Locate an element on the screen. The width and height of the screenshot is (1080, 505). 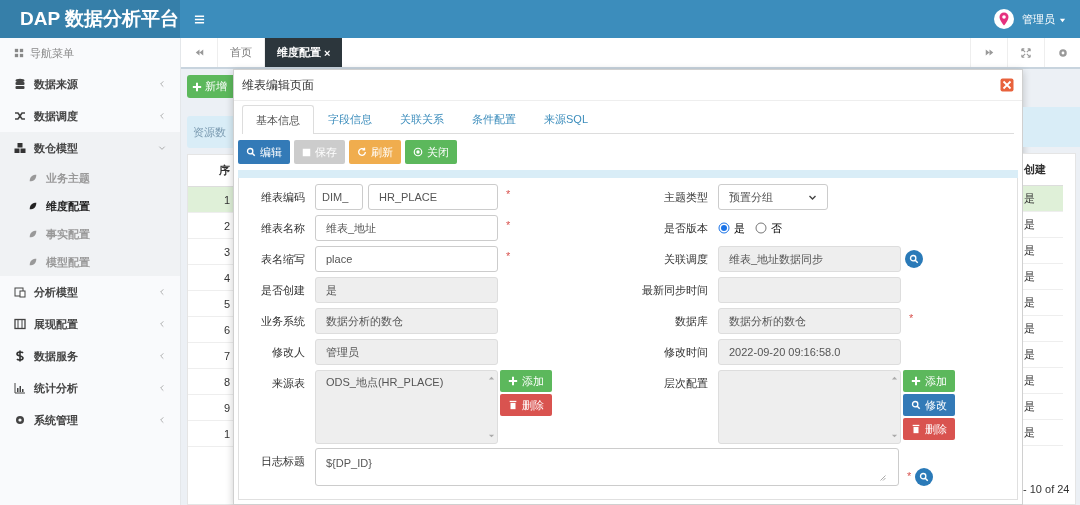
map-pin-avatar-icon is located at coordinates (1004, 19).